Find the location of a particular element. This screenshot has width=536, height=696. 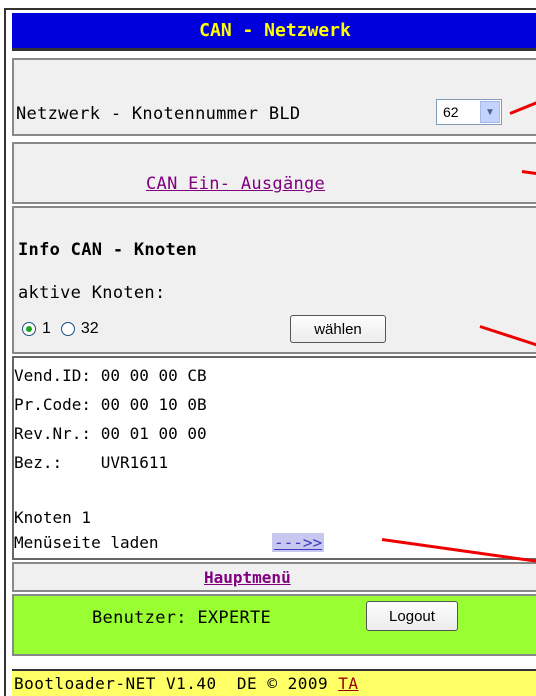

revision-number: Rev.Nr.: 00 01 00 00 is located at coordinates (110, 433).